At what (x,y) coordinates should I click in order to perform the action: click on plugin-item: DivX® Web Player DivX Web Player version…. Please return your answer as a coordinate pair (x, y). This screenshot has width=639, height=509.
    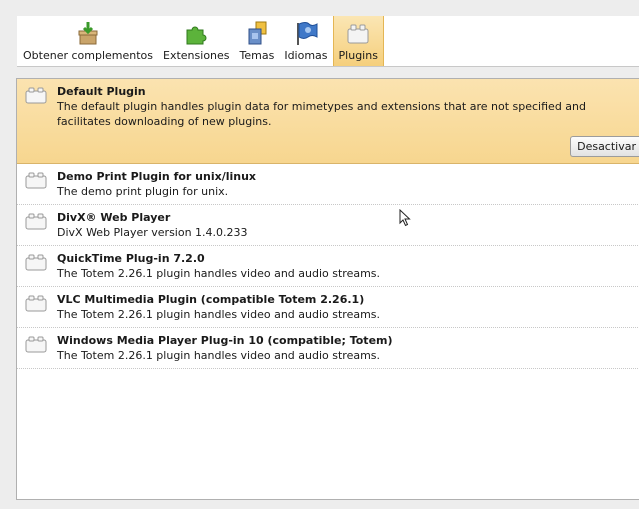
    Looking at the image, I should click on (328, 225).